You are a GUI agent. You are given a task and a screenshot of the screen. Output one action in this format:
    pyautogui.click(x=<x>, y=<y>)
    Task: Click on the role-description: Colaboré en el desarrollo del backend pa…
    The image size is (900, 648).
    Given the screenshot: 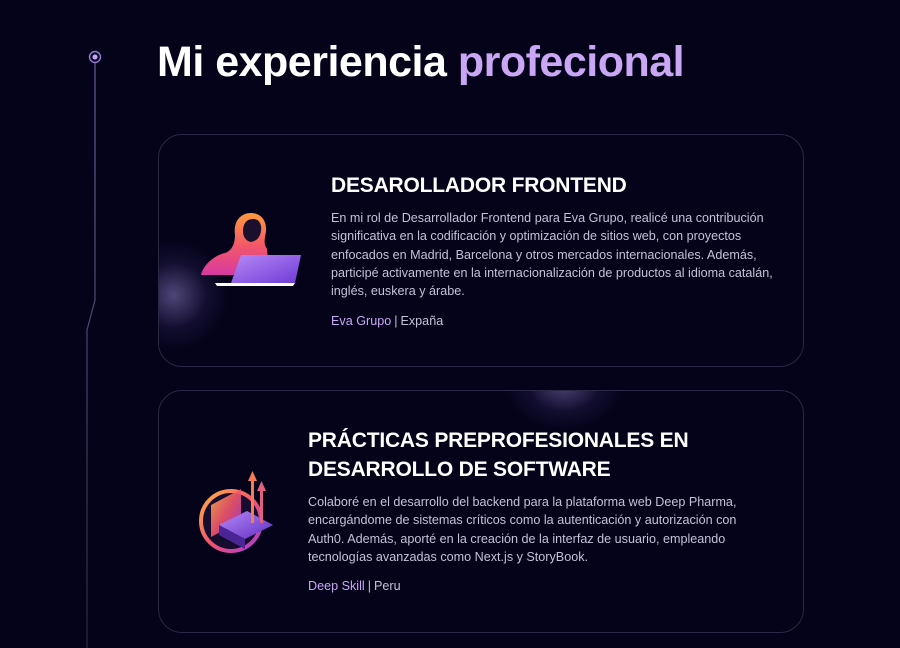 What is the action you would take?
    pyautogui.click(x=522, y=529)
    